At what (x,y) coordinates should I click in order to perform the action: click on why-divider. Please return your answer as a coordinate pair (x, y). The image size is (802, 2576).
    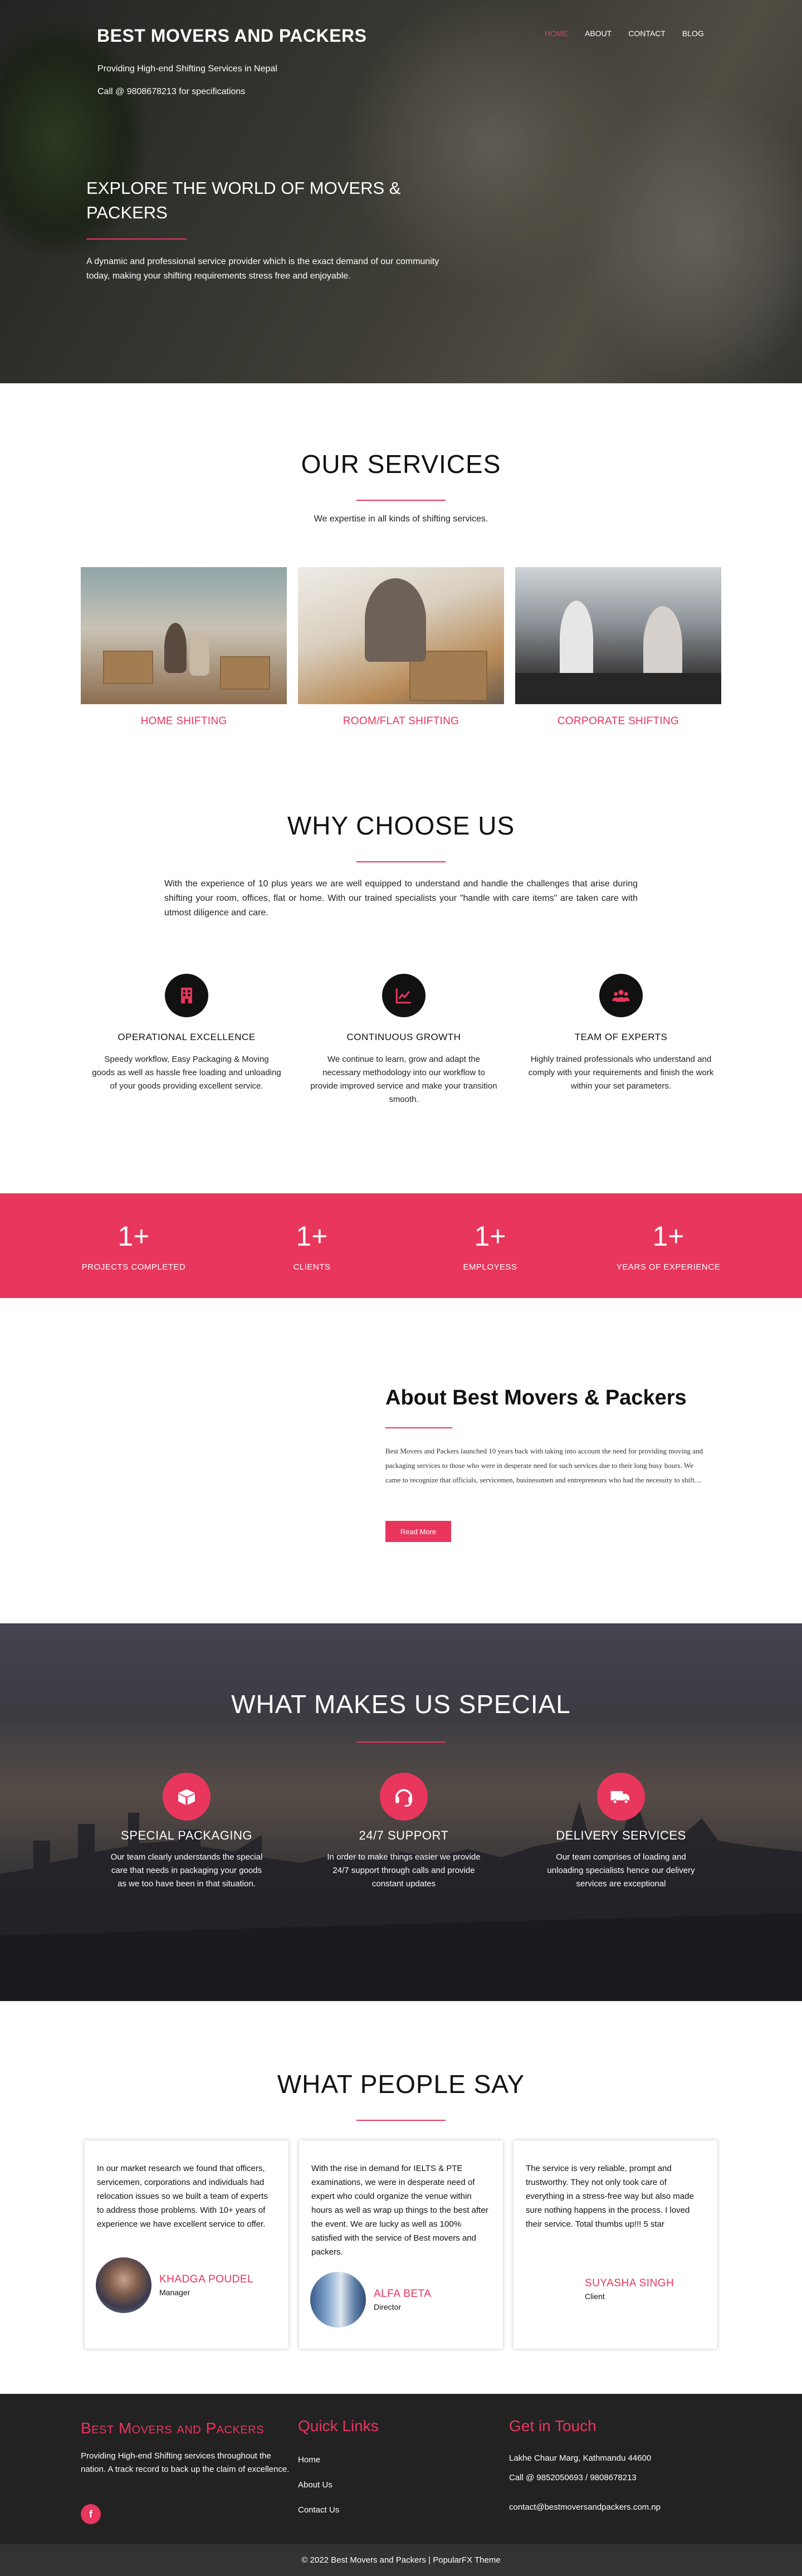
    Looking at the image, I should click on (401, 861).